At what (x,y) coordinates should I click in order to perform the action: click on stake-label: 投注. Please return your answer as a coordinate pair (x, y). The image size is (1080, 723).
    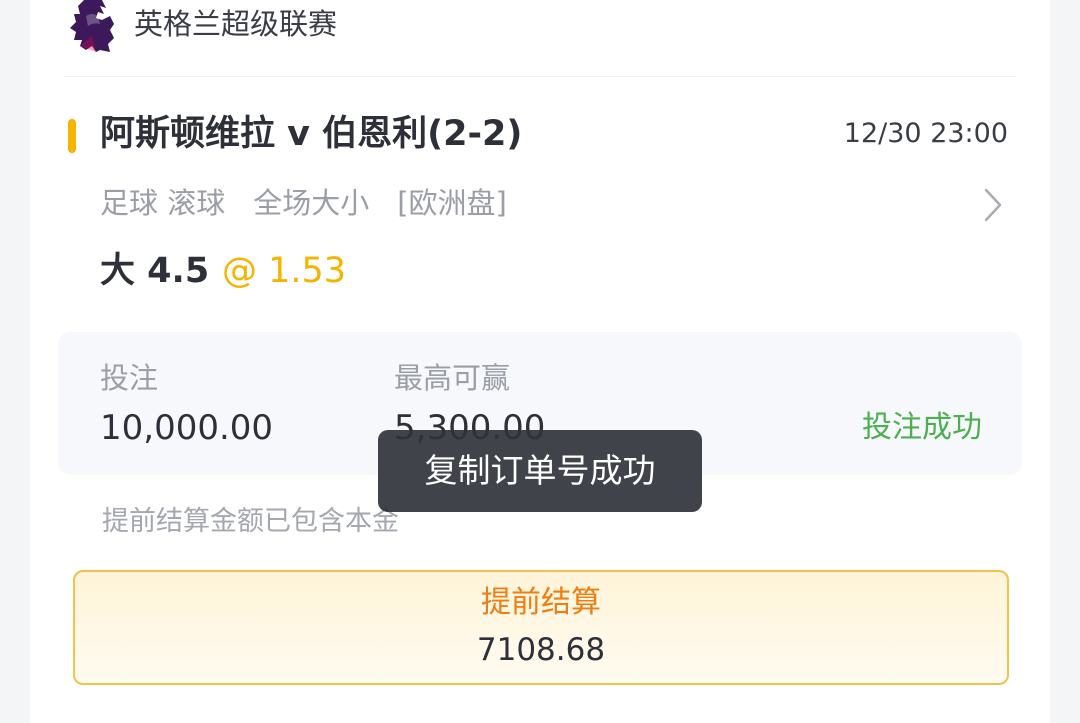
    Looking at the image, I should click on (129, 378).